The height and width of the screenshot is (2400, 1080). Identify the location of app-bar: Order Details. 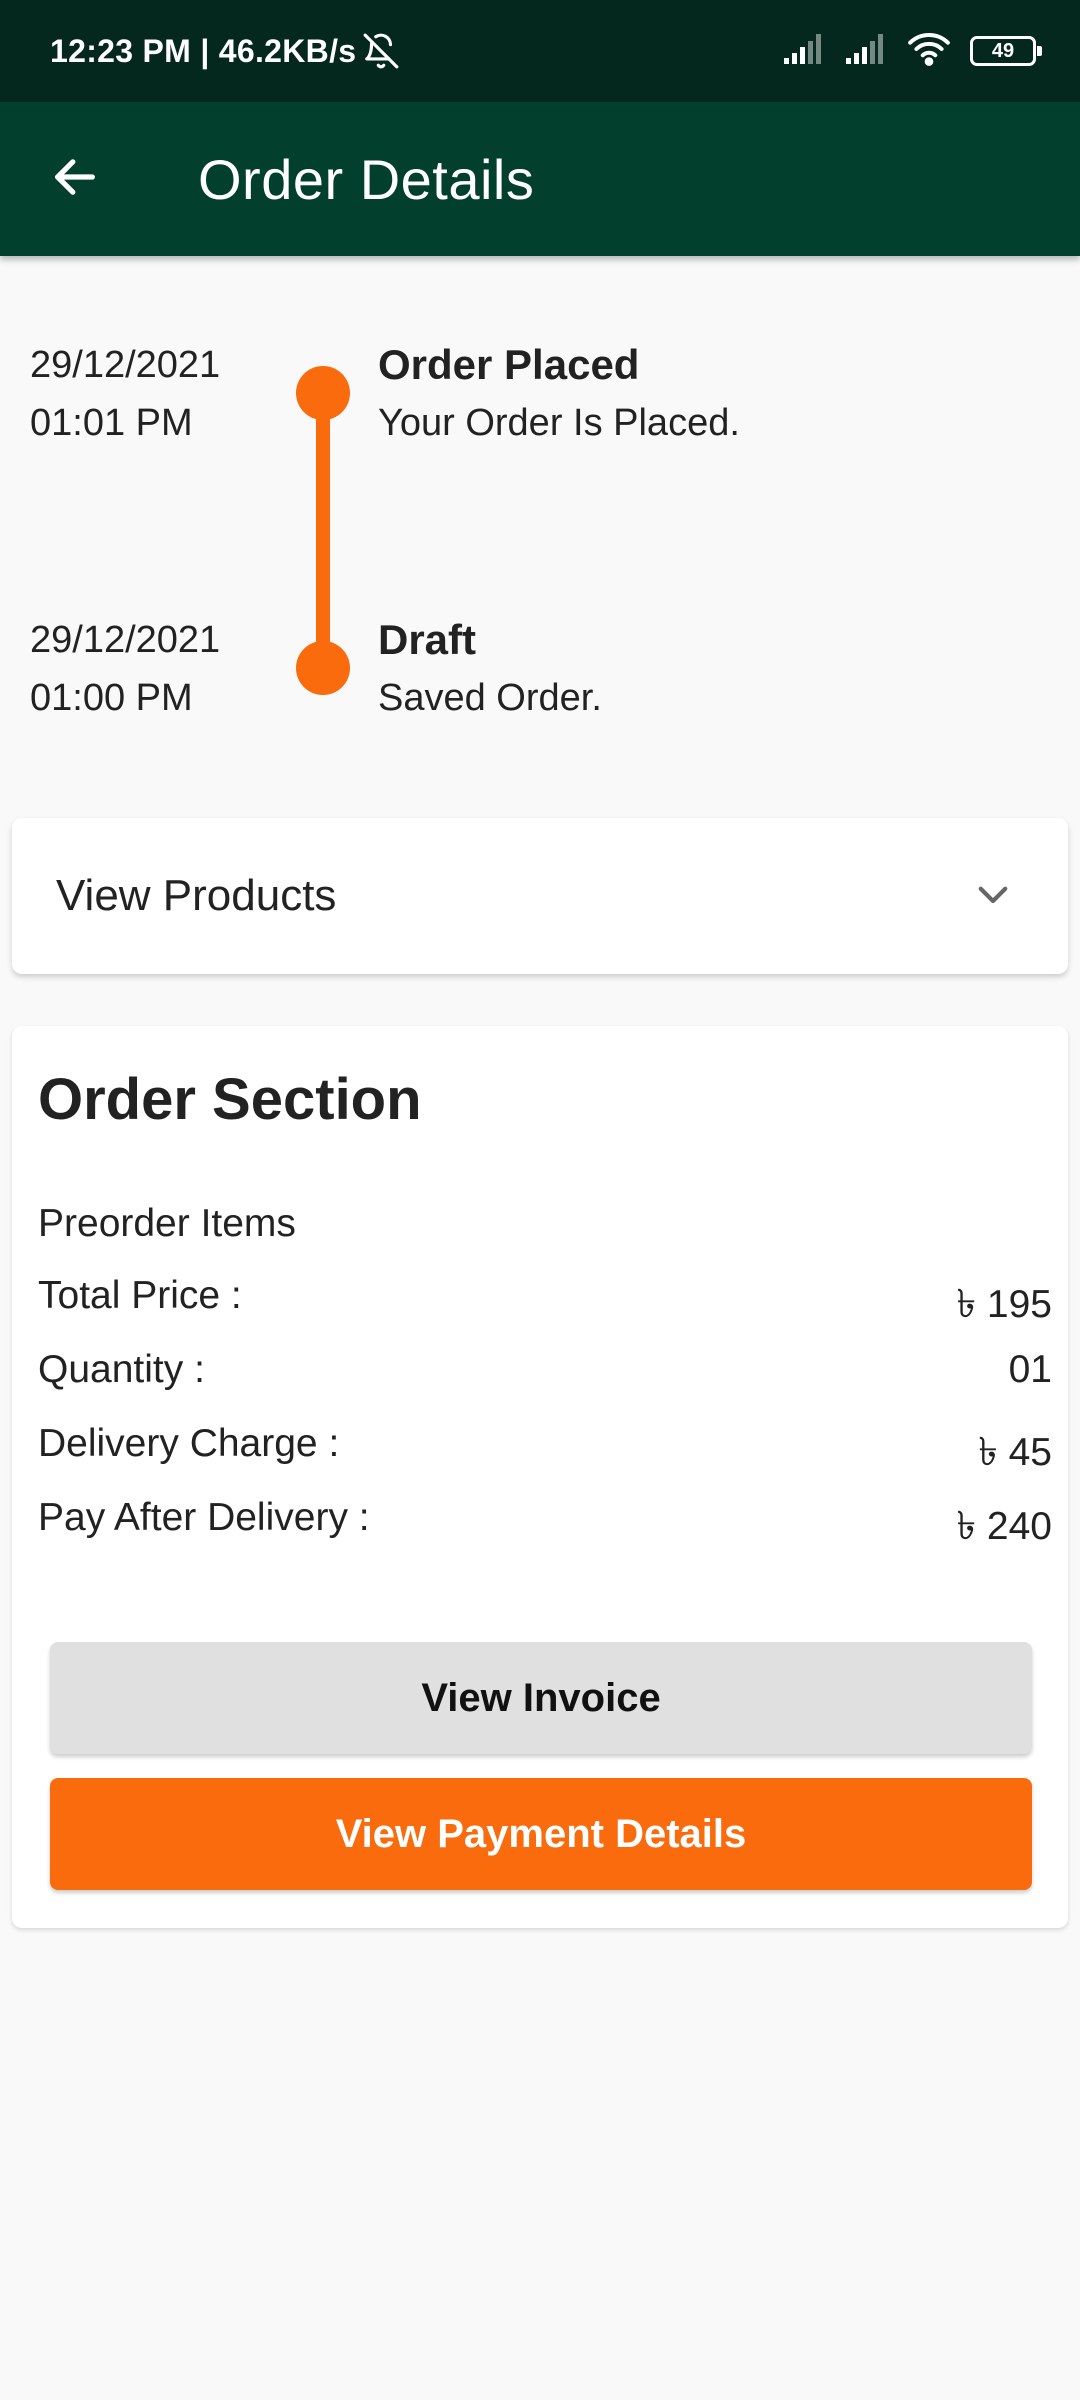
(540, 179).